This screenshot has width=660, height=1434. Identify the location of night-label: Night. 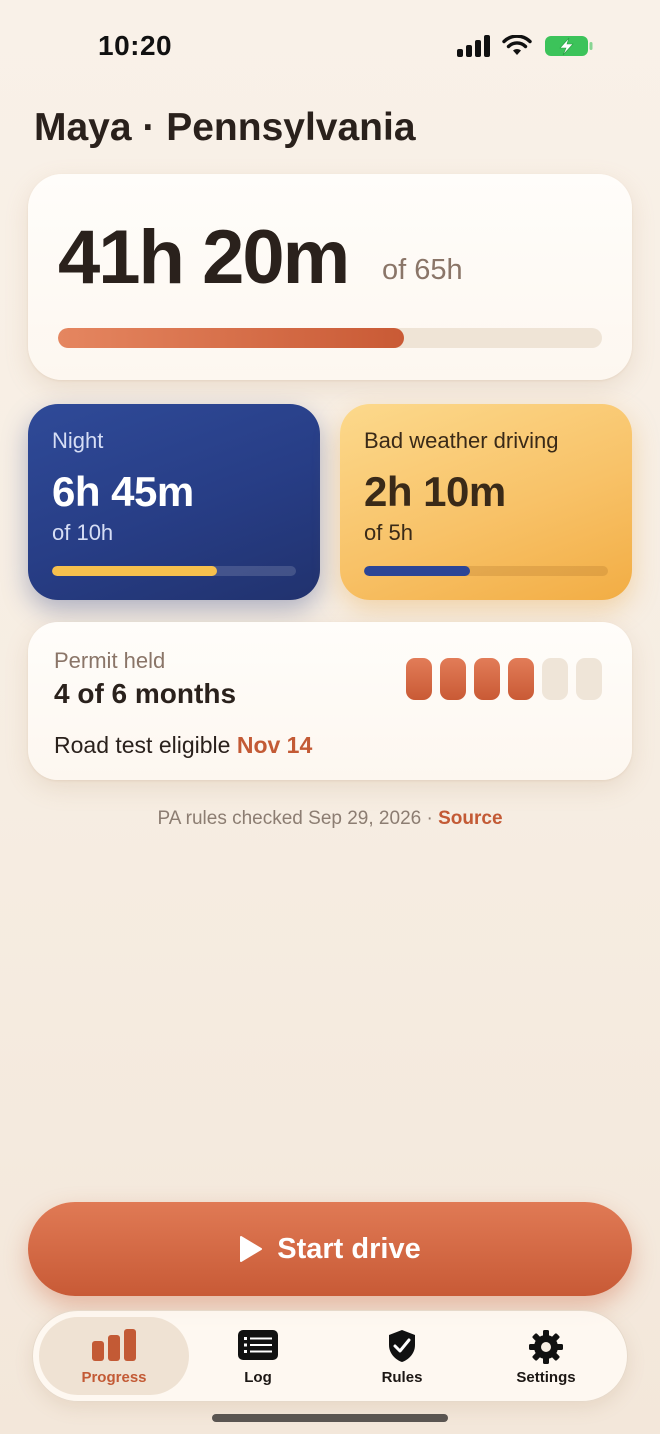
(78, 440).